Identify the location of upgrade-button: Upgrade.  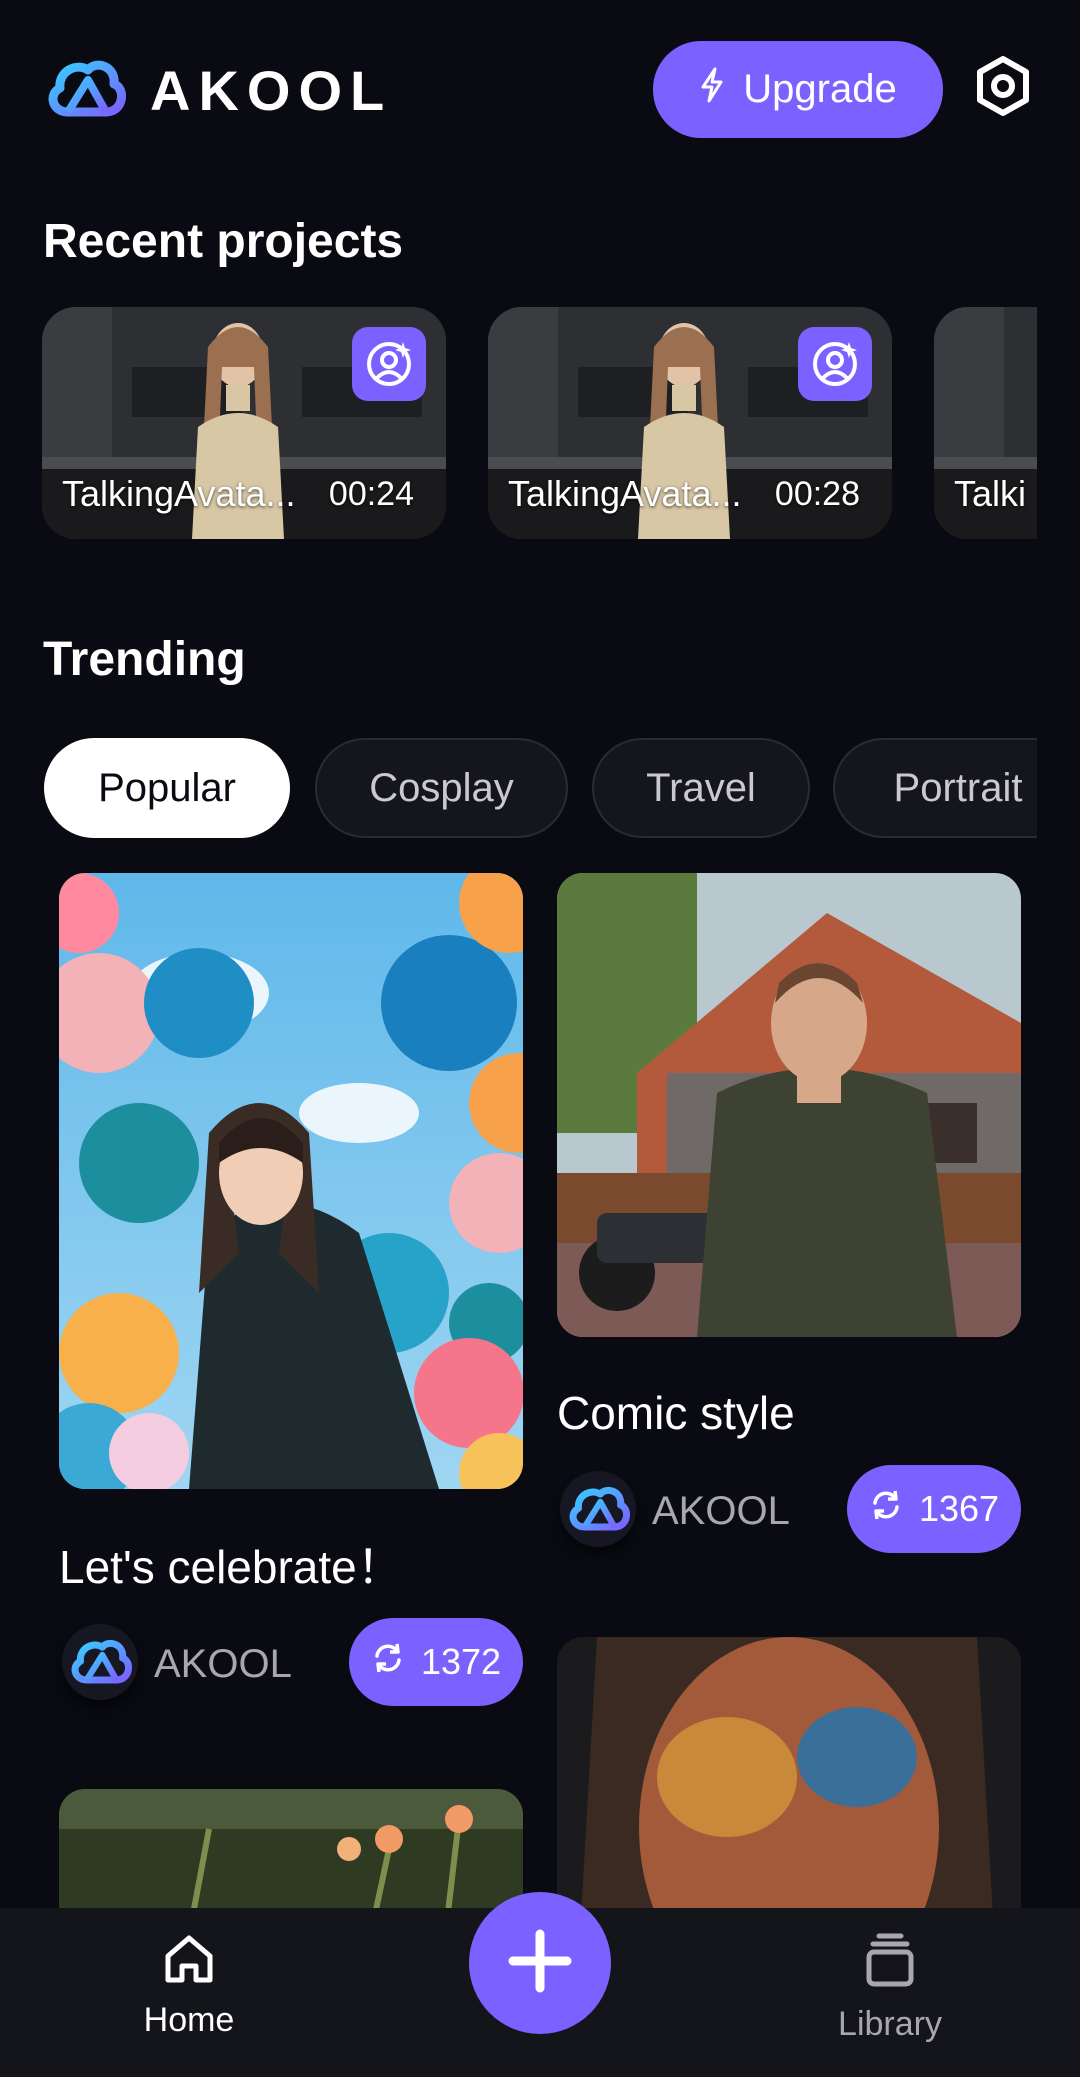
(798, 89).